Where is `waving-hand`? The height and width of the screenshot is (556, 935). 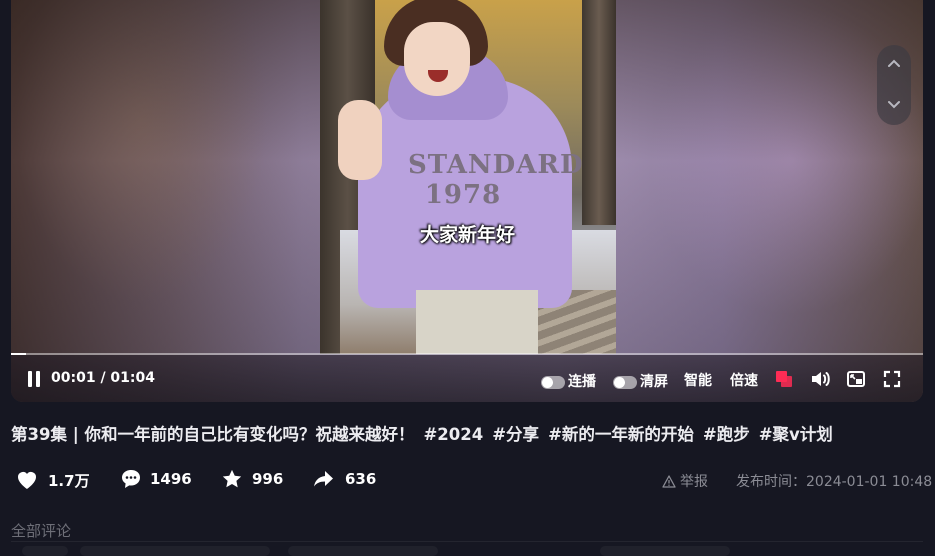 waving-hand is located at coordinates (360, 140).